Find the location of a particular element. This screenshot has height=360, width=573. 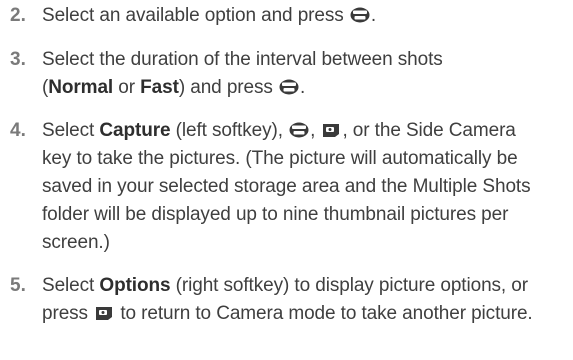

step-text: Select an available option and press . is located at coordinates (209, 15).